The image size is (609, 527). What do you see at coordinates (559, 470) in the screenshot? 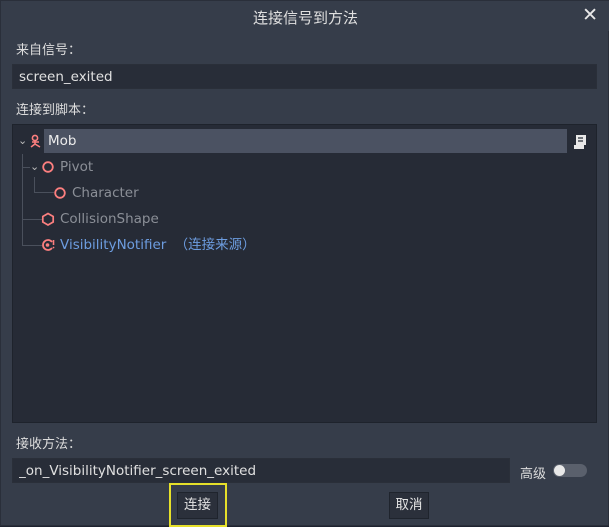
I see `toggle-knob` at bounding box center [559, 470].